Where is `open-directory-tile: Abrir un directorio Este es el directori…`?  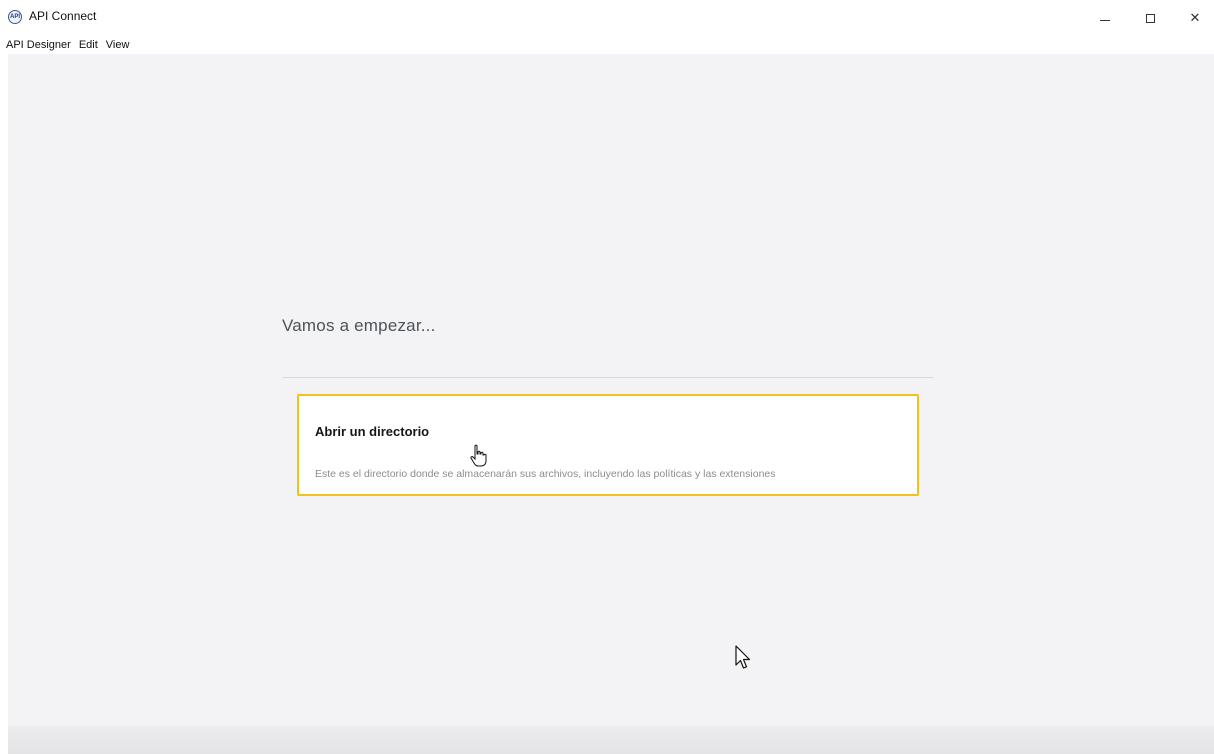
open-directory-tile: Abrir un directorio Este es el directori… is located at coordinates (608, 445).